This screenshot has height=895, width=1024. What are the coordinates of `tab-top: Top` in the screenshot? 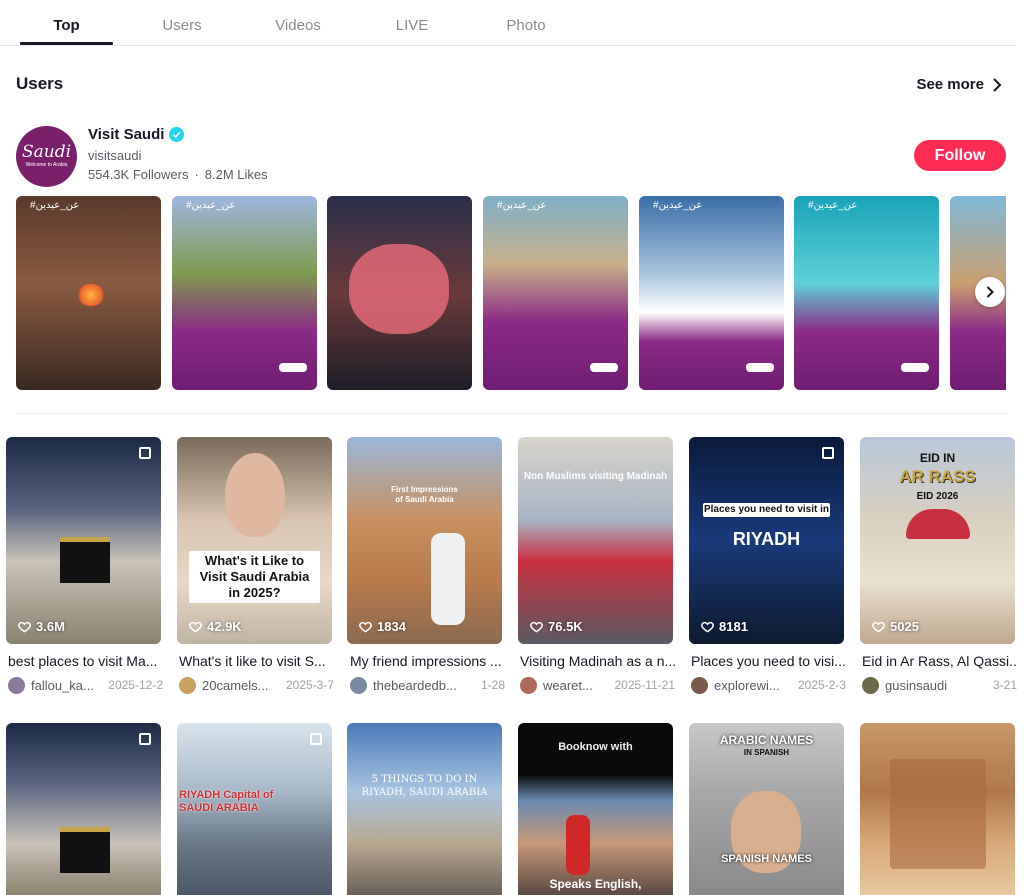 It's located at (66, 27).